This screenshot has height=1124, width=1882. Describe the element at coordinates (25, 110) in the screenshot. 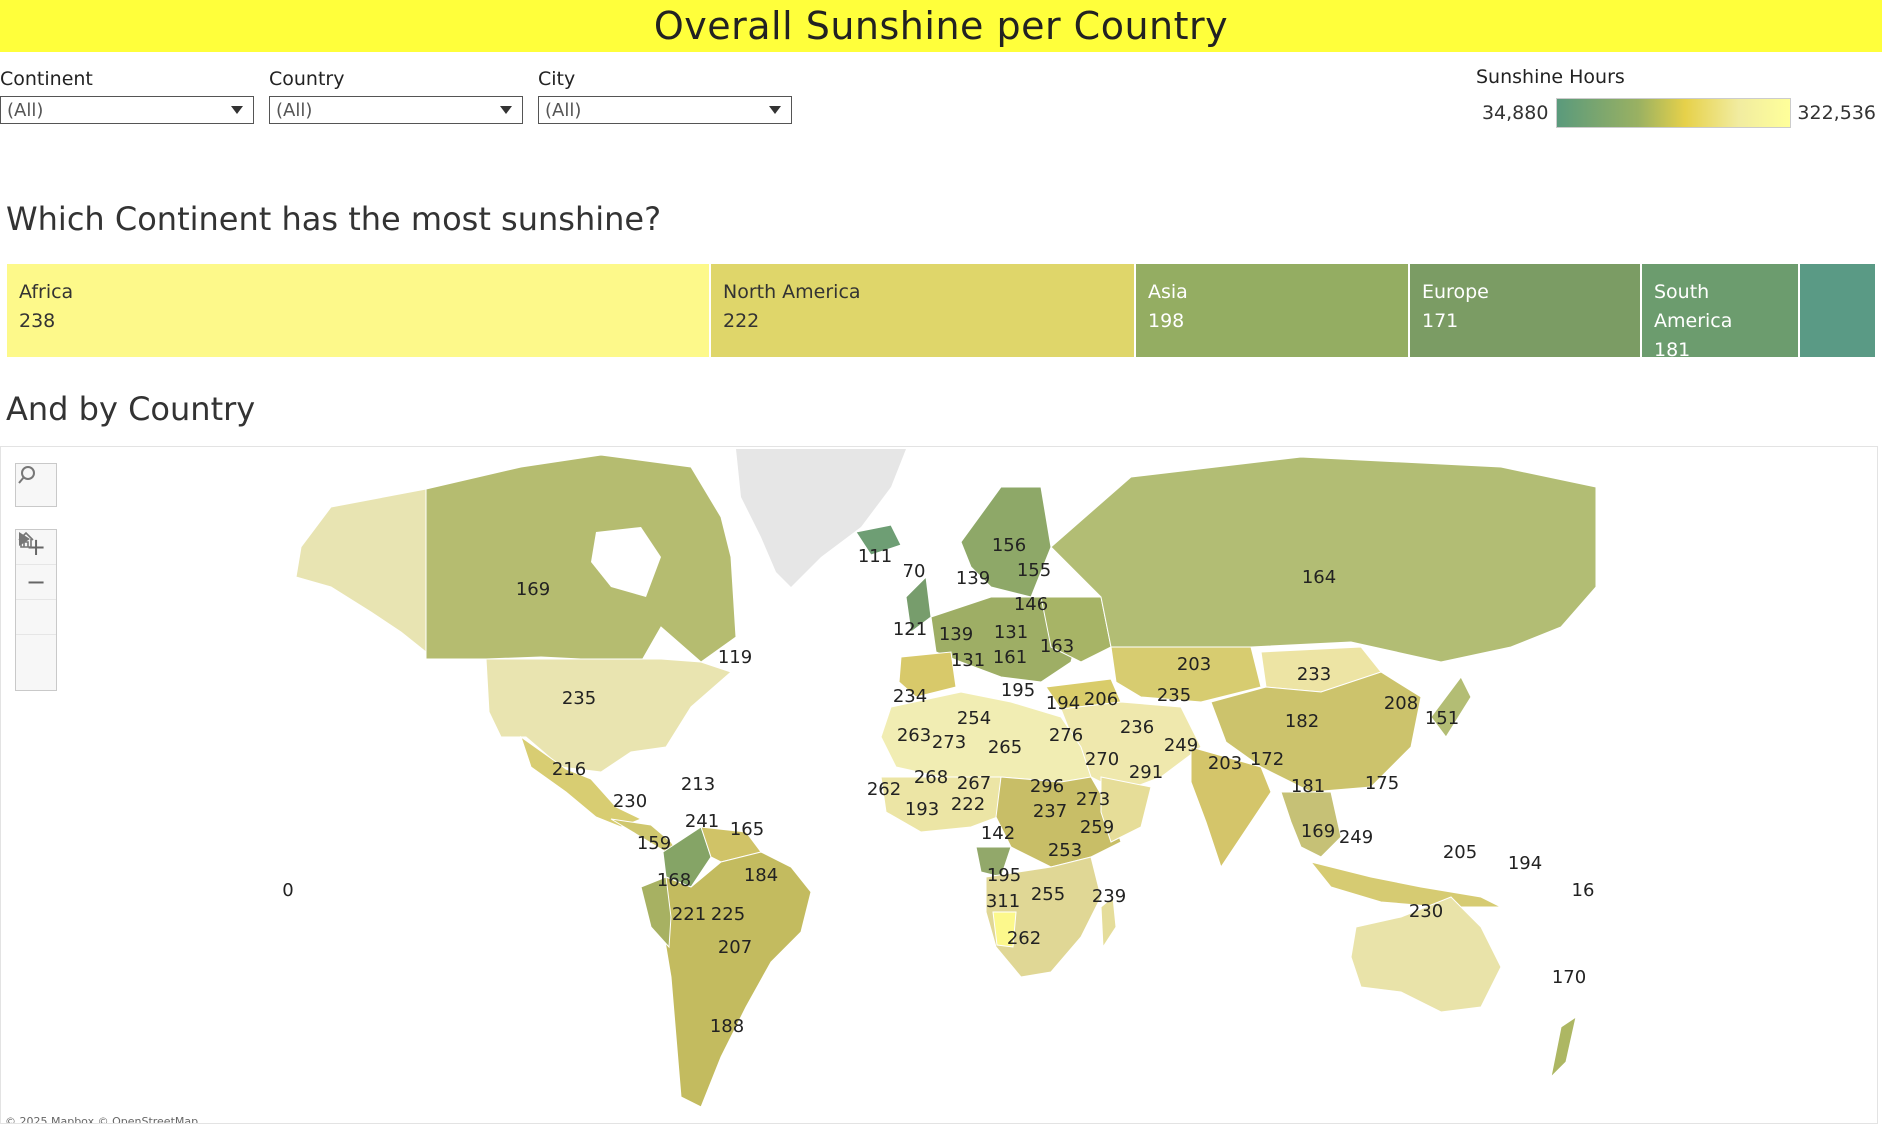

I see `continent-dropdown-value: (All)` at that location.